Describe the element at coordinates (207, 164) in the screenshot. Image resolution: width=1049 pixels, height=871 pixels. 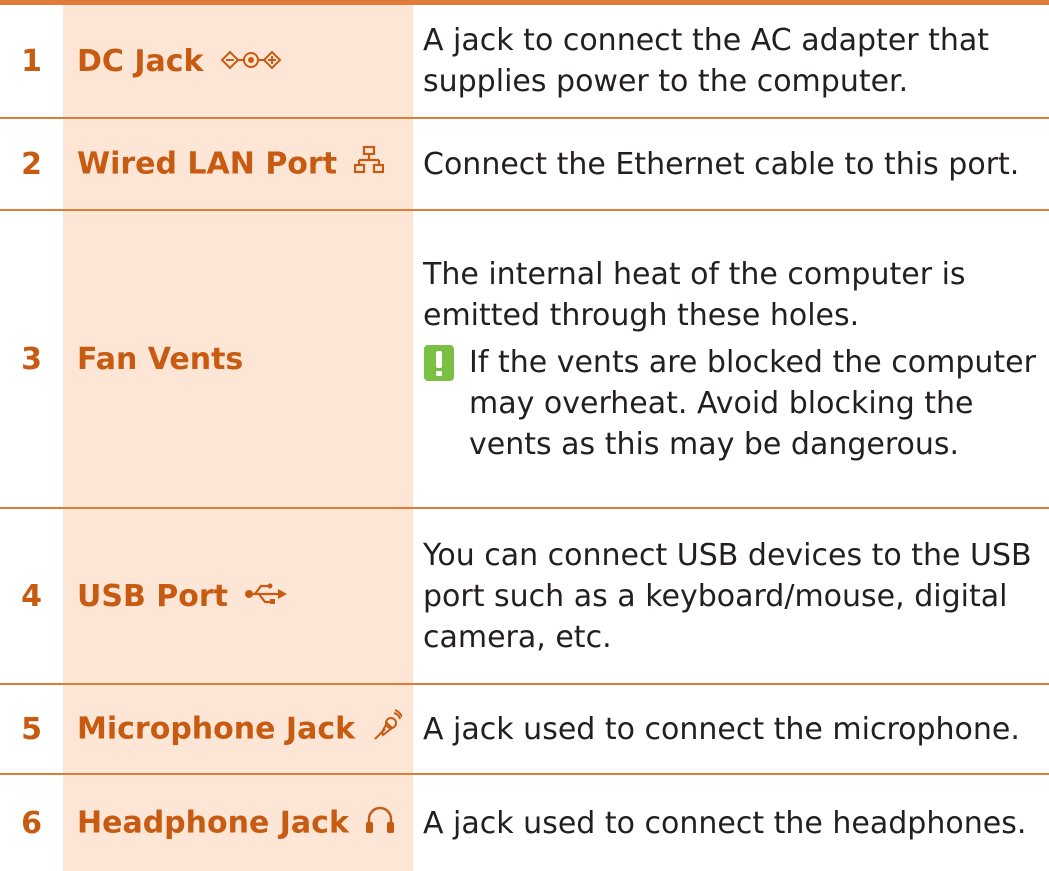
I see `port-name: Wired LAN Port` at that location.